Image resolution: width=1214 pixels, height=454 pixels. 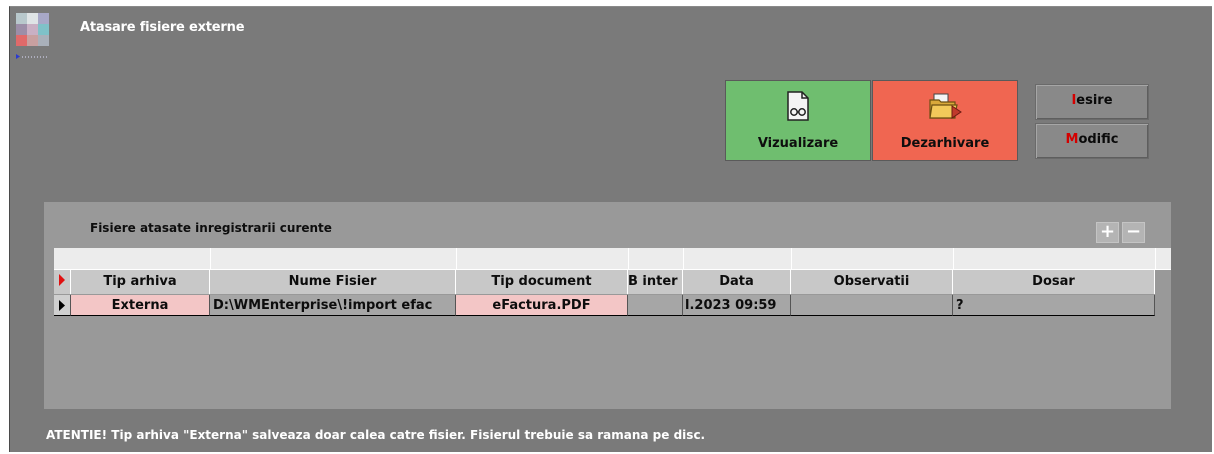 I want to click on exit-label: esire, so click(x=1094, y=100).